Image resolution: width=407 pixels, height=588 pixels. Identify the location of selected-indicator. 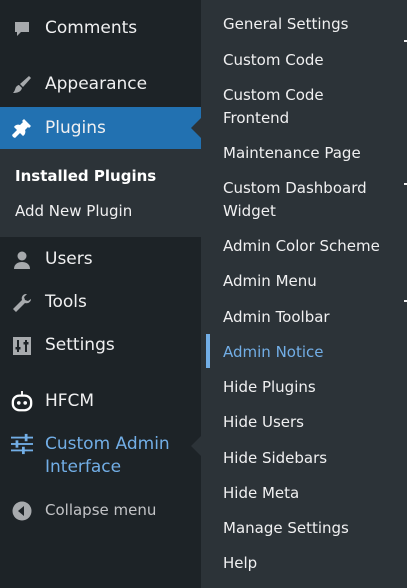
(208, 351).